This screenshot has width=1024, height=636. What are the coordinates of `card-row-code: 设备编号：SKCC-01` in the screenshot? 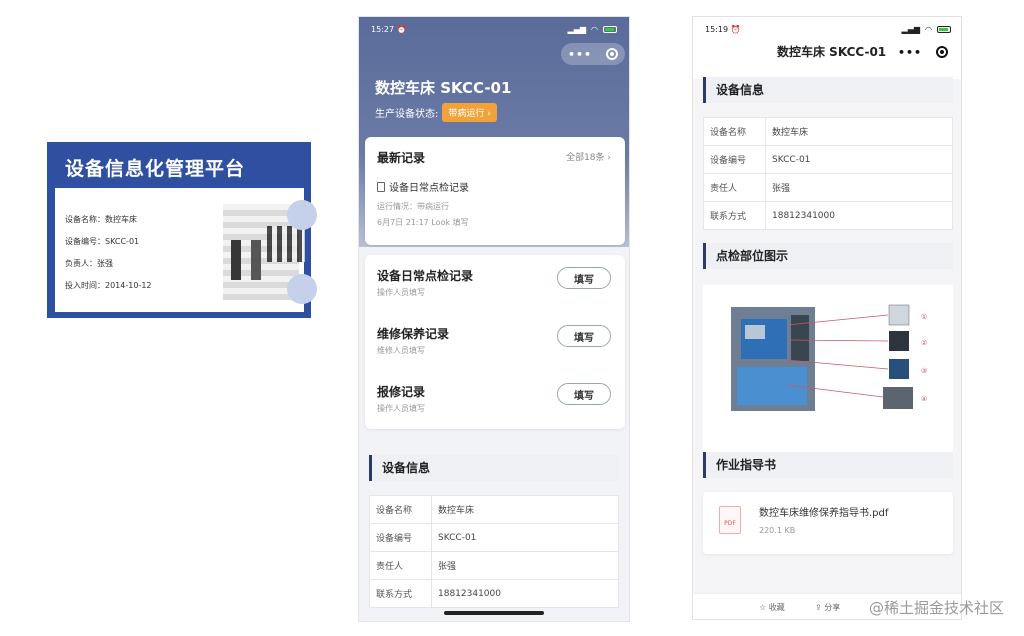 It's located at (102, 241).